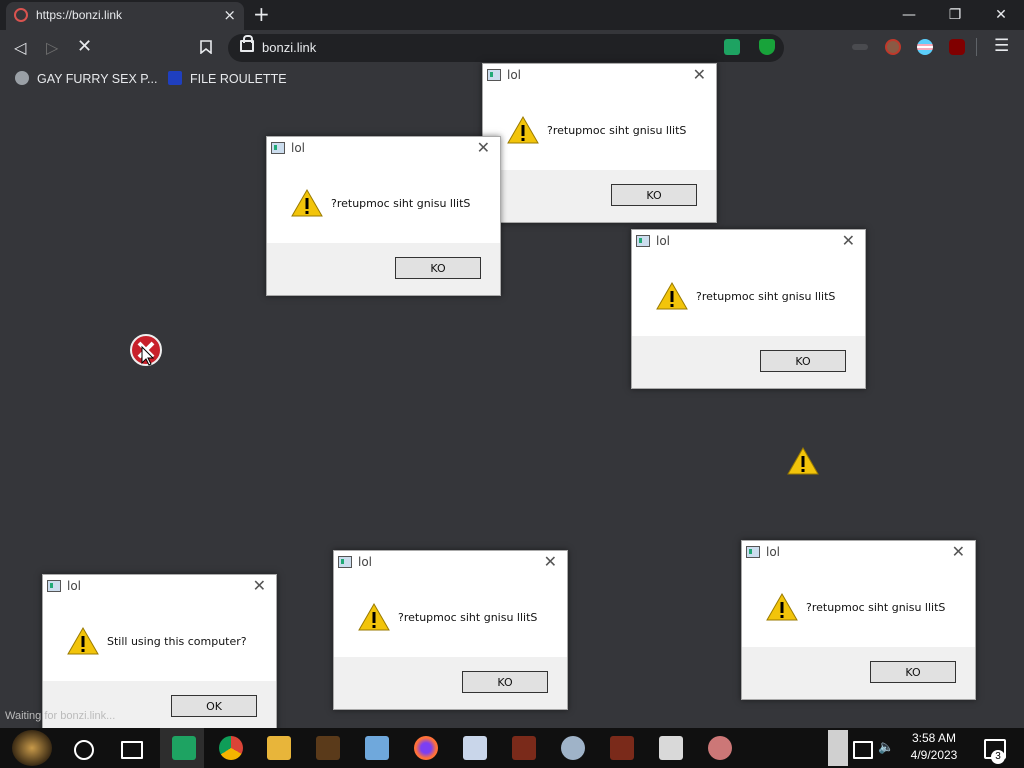  What do you see at coordinates (1001, 46) in the screenshot?
I see `menu-icon: ☰` at bounding box center [1001, 46].